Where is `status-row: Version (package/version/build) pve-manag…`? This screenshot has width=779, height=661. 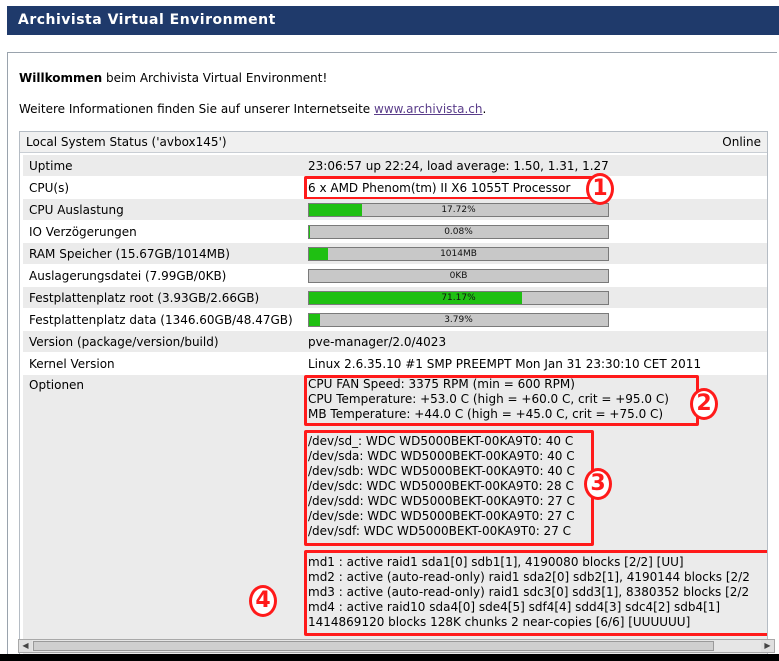 status-row: Version (package/version/build) pve-manag… is located at coordinates (395, 342).